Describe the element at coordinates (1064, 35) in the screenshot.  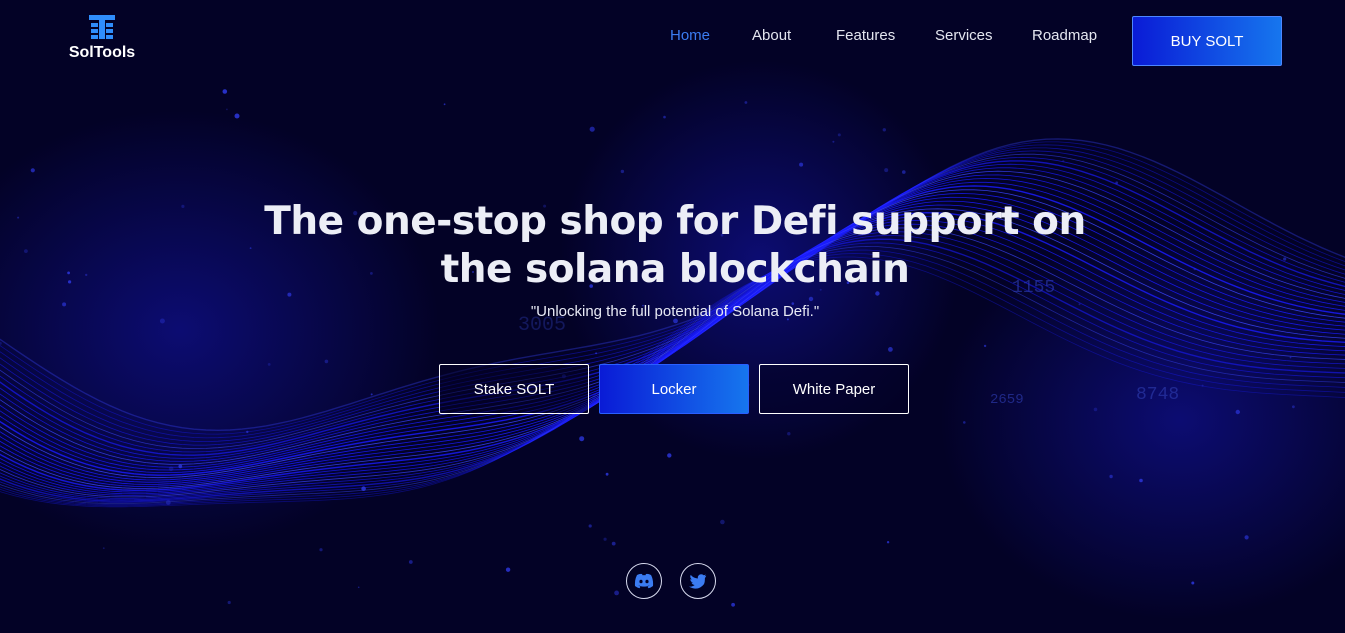
I see `nav-roadmap: Roadmap` at that location.